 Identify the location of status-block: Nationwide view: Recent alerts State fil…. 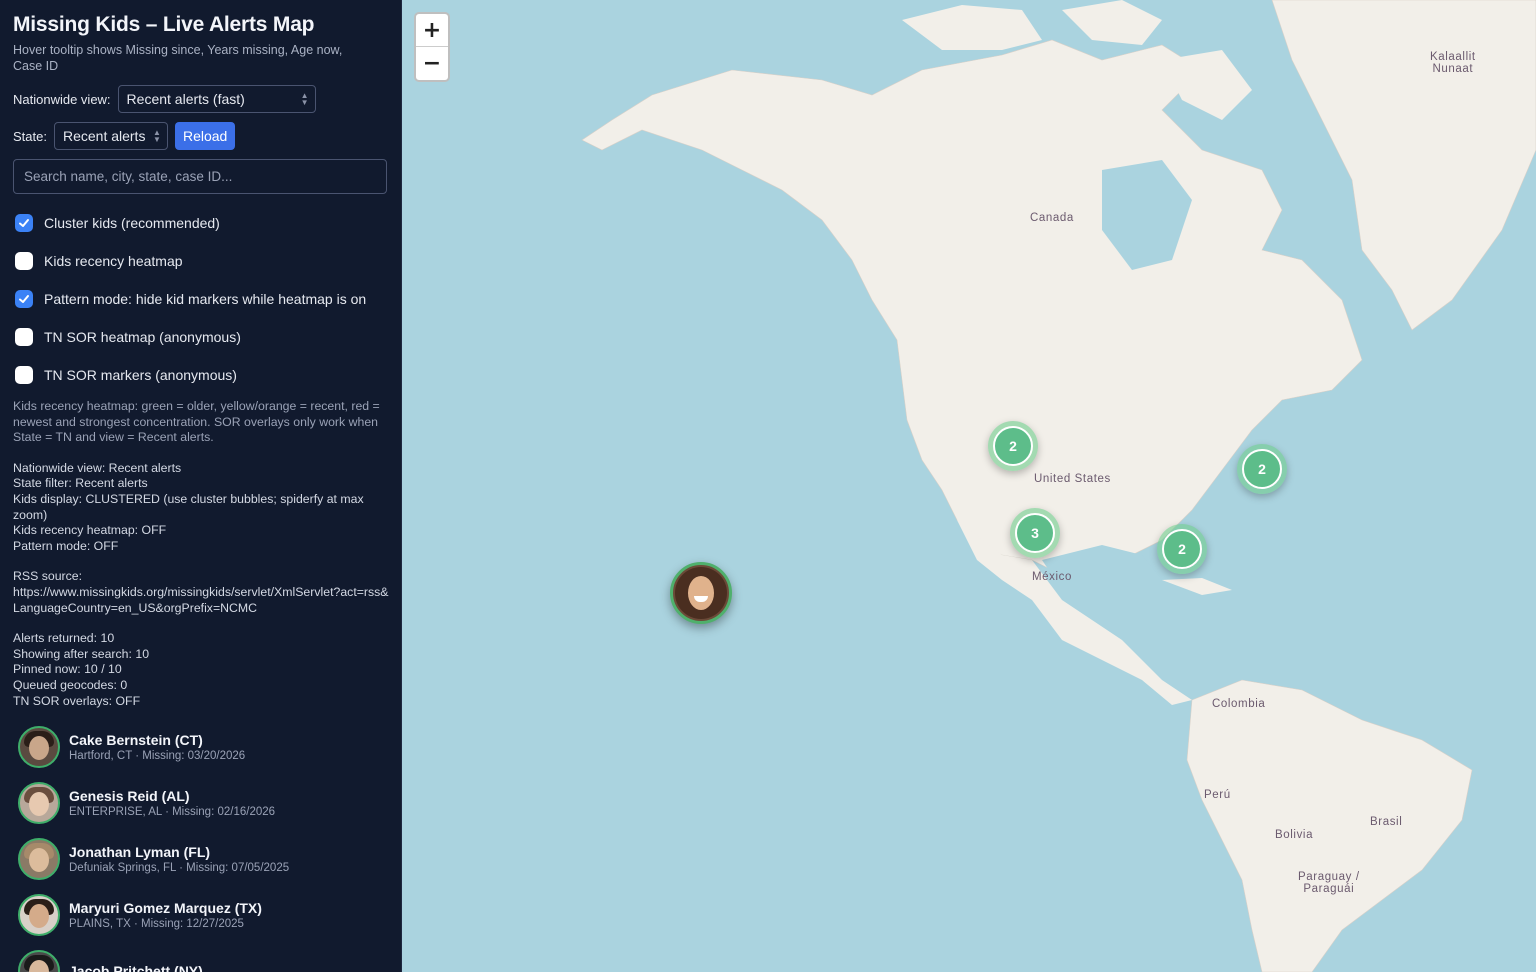
(200, 508).